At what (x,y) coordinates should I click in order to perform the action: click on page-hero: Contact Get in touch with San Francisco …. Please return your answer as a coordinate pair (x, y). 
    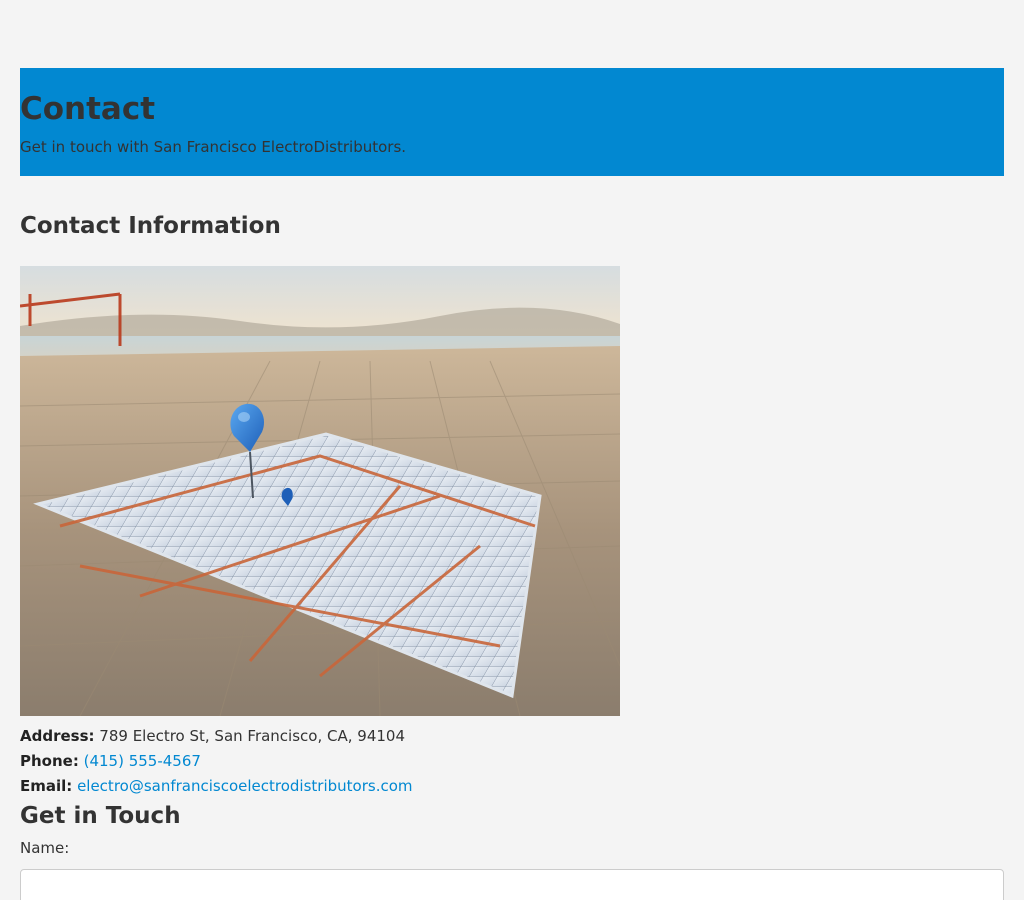
    Looking at the image, I should click on (512, 122).